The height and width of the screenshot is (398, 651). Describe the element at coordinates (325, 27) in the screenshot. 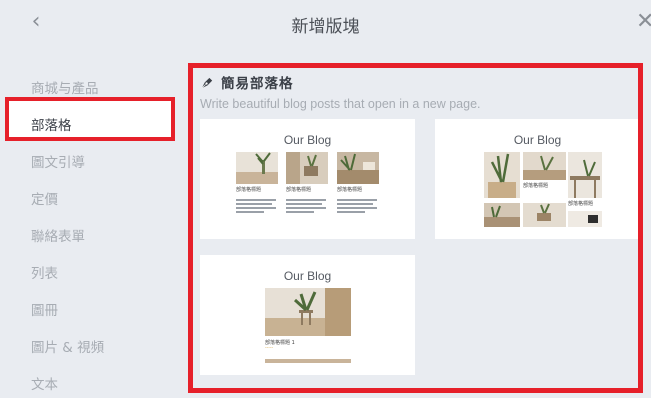

I see `page-title: 新增版塊` at that location.